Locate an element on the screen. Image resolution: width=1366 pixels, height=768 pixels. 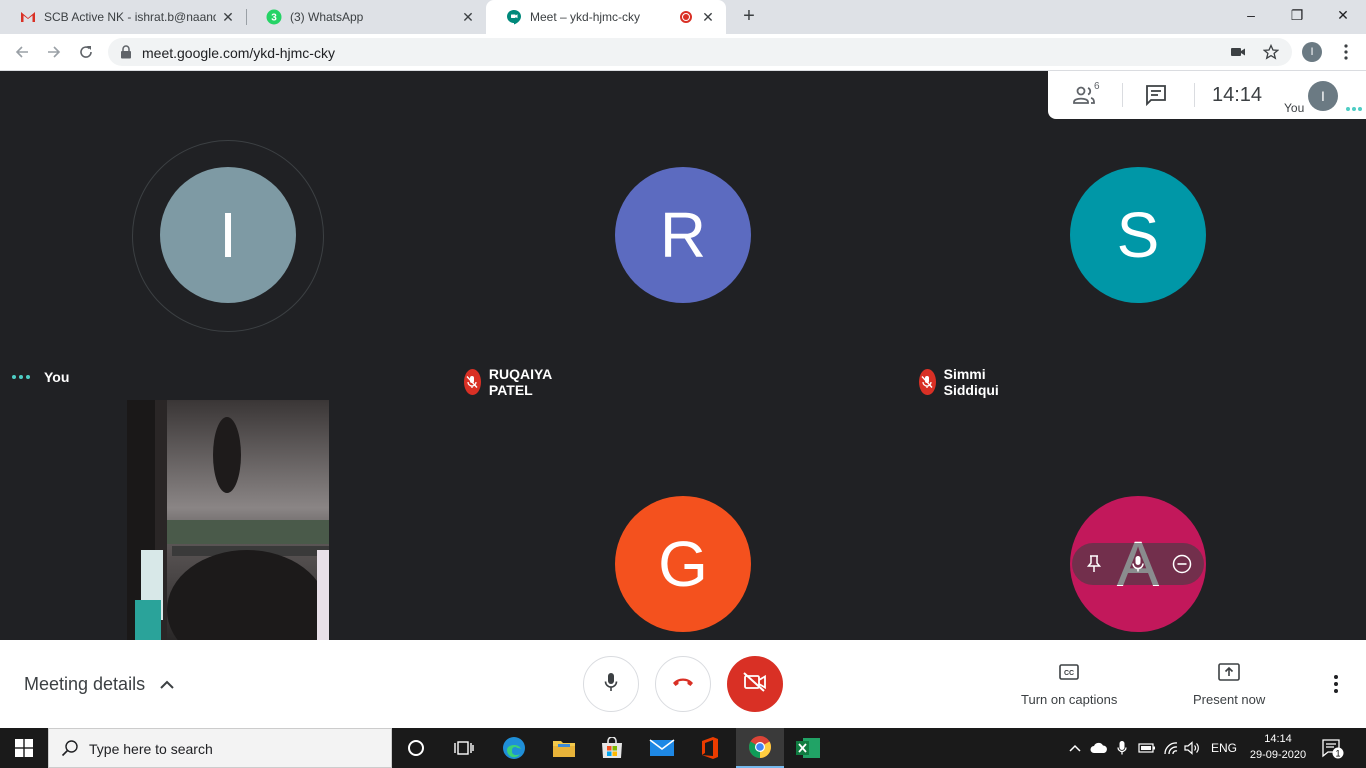
minimize-button: – is located at coordinates (1251, 15).